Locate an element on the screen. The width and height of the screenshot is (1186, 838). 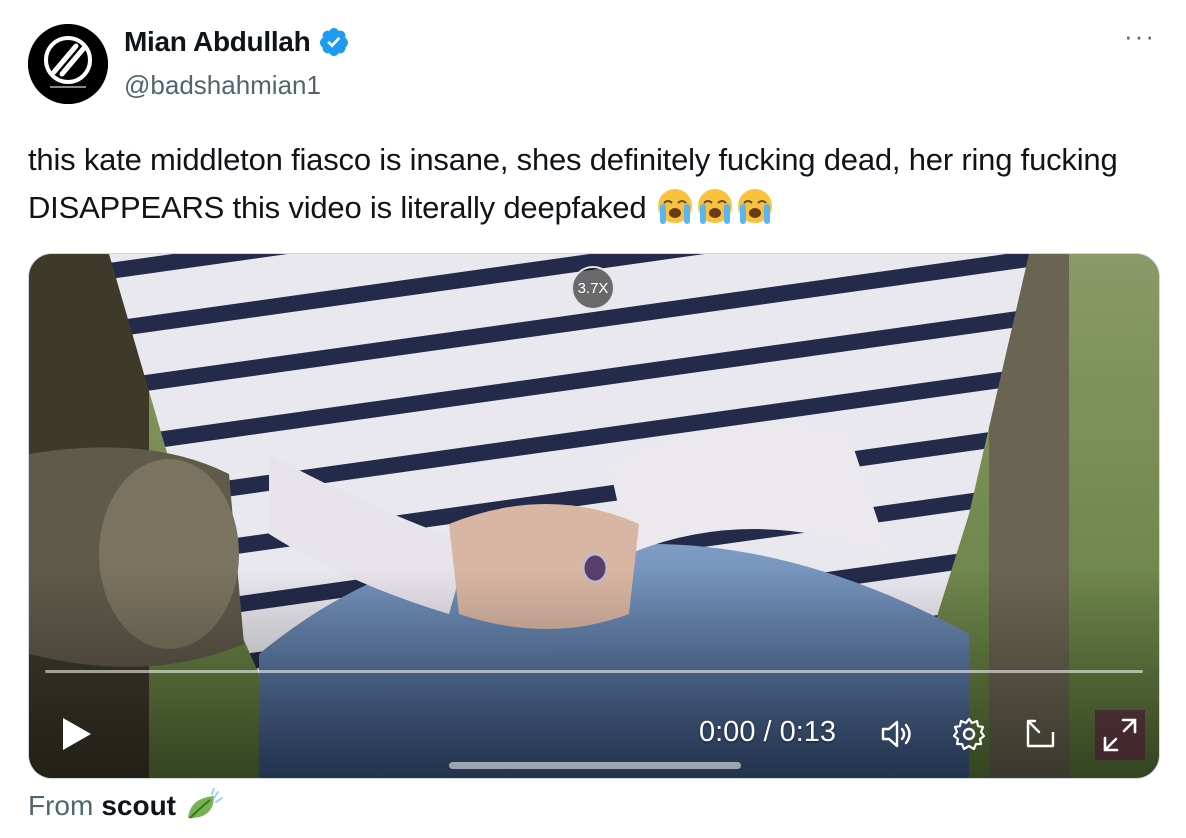
video-progress-bar is located at coordinates (594, 671).